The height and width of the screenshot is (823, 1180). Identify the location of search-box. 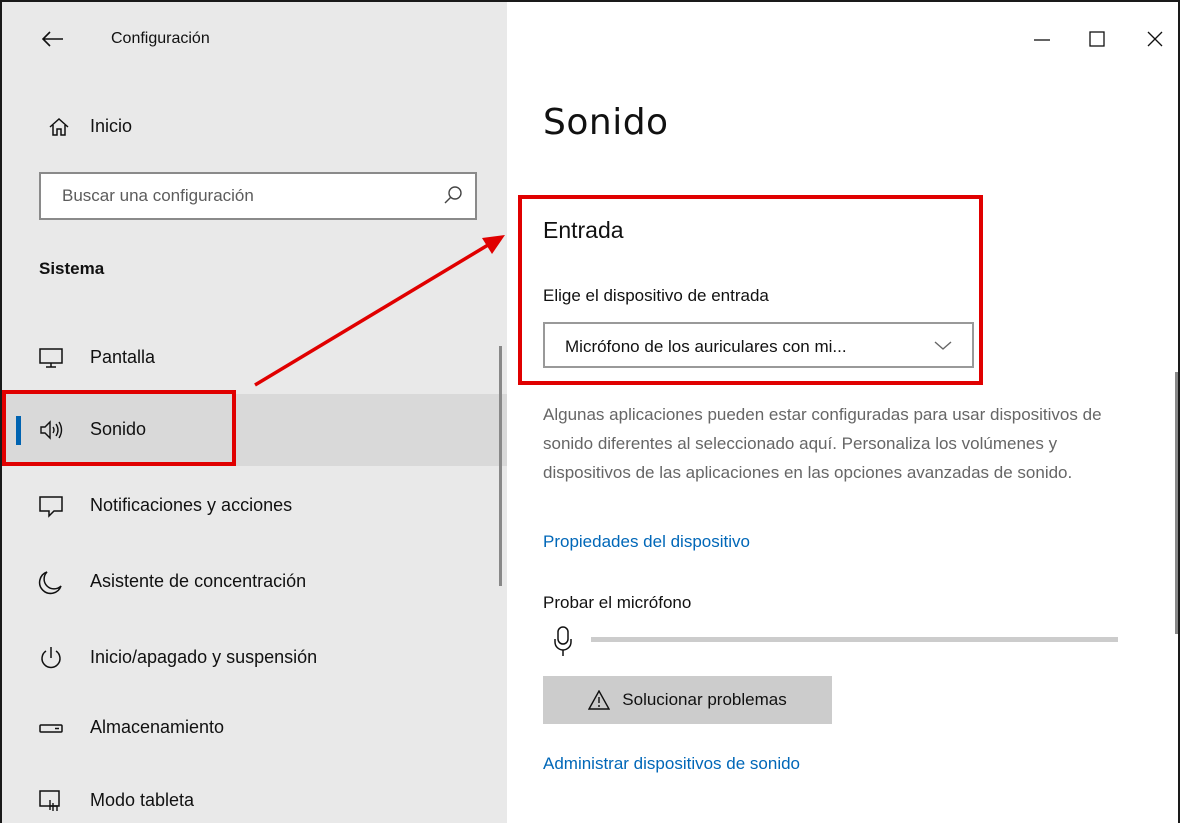
(258, 196).